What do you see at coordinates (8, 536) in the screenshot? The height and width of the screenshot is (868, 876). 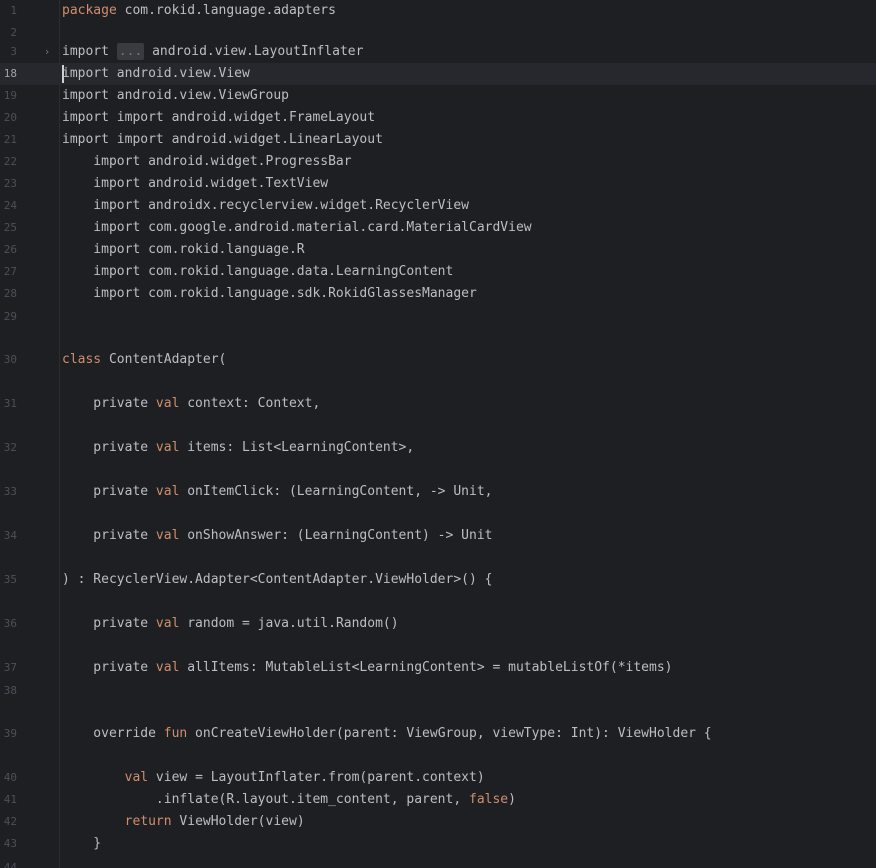 I see `line-number: 34` at bounding box center [8, 536].